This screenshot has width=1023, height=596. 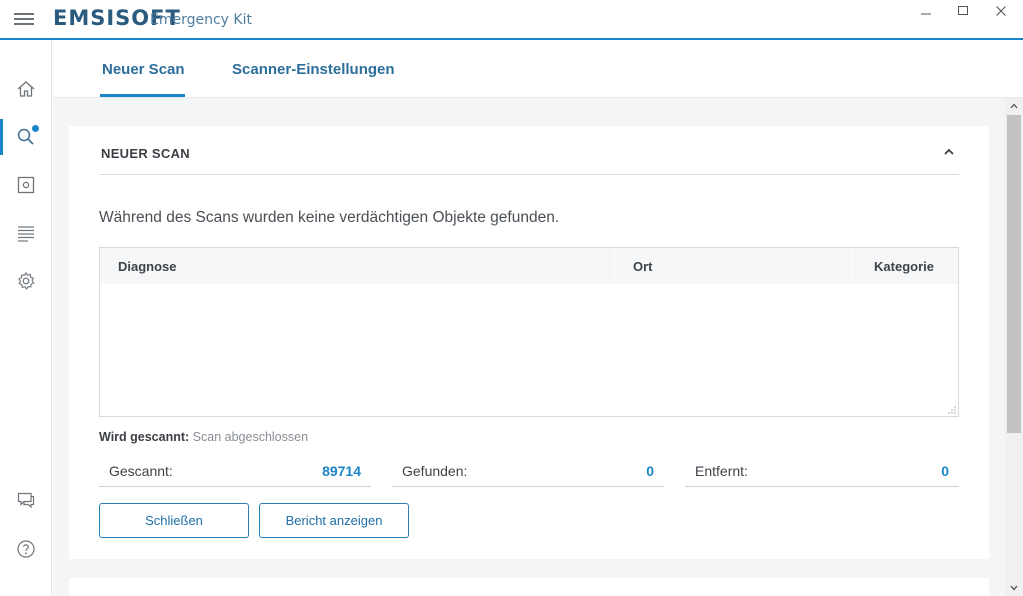 I want to click on maximize-icon, so click(x=963, y=10).